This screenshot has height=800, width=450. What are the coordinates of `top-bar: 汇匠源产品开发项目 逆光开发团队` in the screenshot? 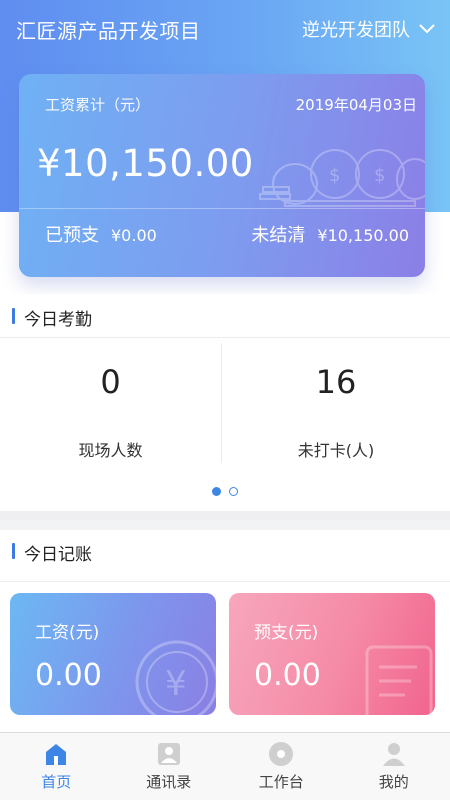 It's located at (225, 30).